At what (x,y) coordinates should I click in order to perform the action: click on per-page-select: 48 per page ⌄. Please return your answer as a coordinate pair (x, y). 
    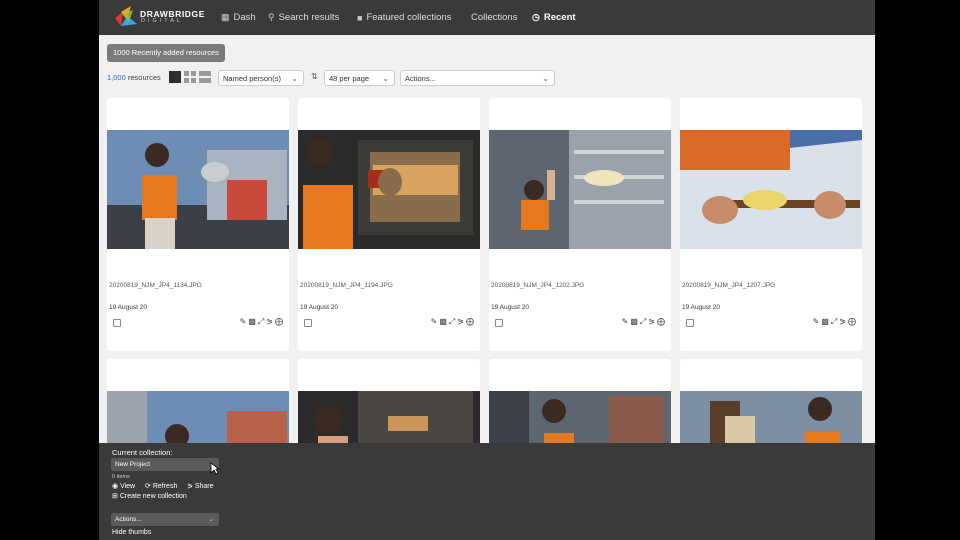
    Looking at the image, I should click on (359, 78).